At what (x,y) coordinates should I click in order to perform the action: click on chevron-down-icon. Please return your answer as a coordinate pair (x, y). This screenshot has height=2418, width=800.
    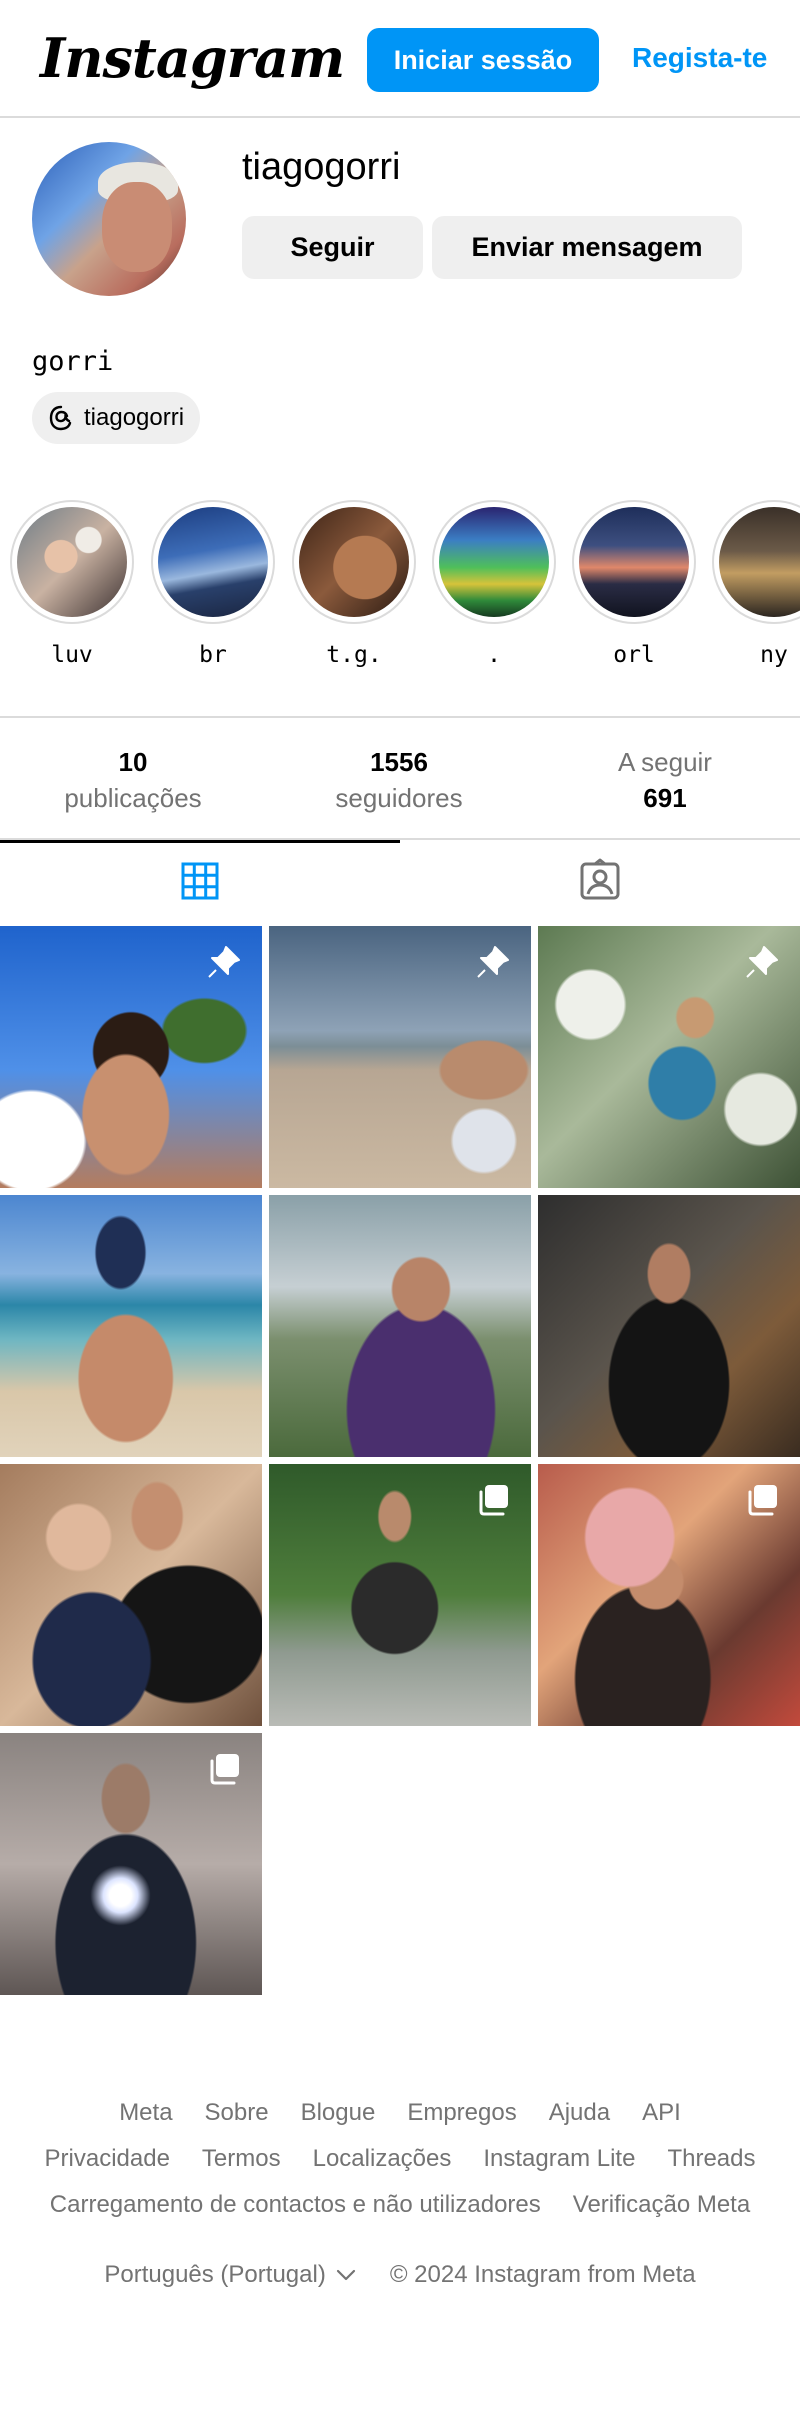
    Looking at the image, I should click on (346, 2275).